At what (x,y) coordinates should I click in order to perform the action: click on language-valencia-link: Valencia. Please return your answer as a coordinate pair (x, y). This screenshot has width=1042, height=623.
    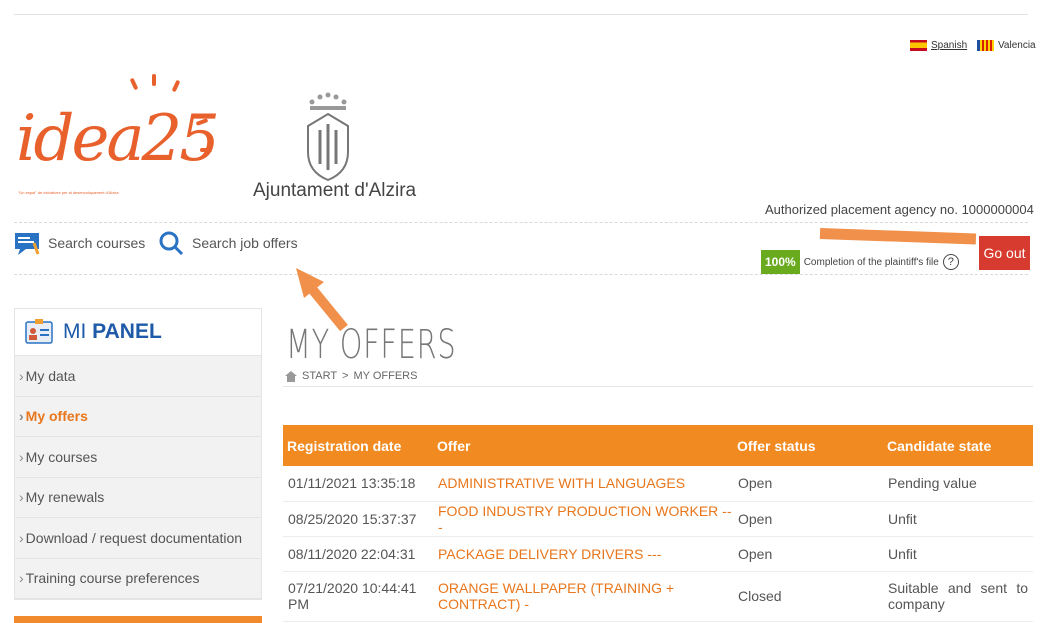
    Looking at the image, I should click on (1017, 45).